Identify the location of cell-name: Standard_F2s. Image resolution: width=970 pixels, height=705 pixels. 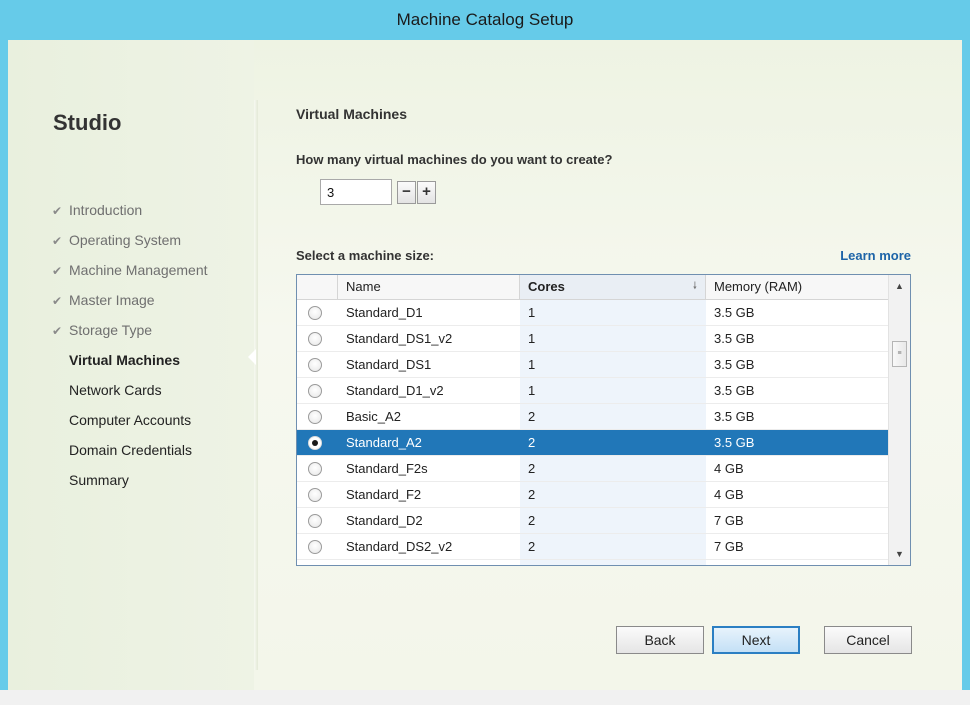
(387, 468).